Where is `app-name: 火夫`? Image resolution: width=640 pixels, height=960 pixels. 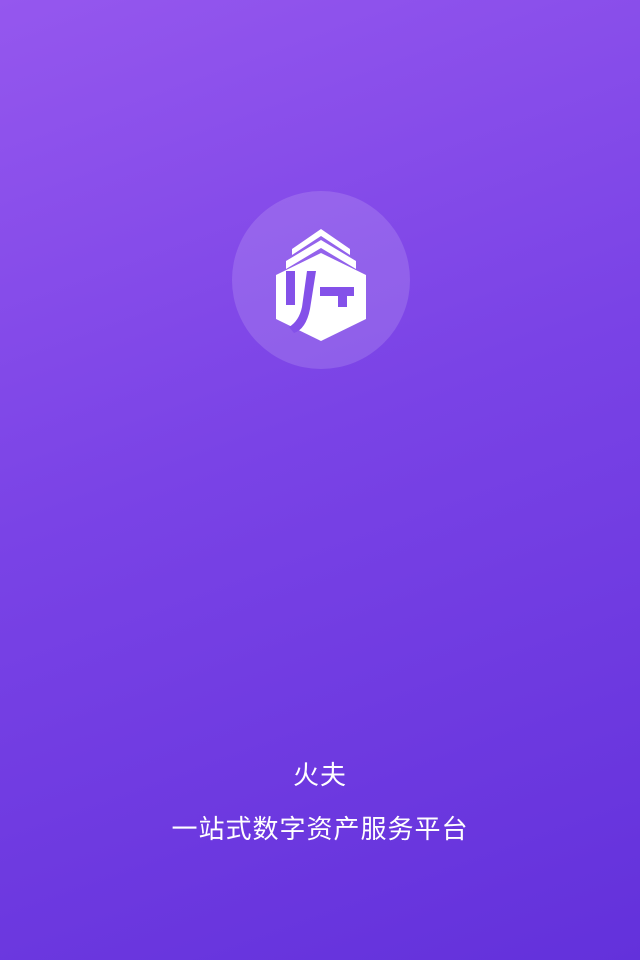 app-name: 火夫 is located at coordinates (319, 776).